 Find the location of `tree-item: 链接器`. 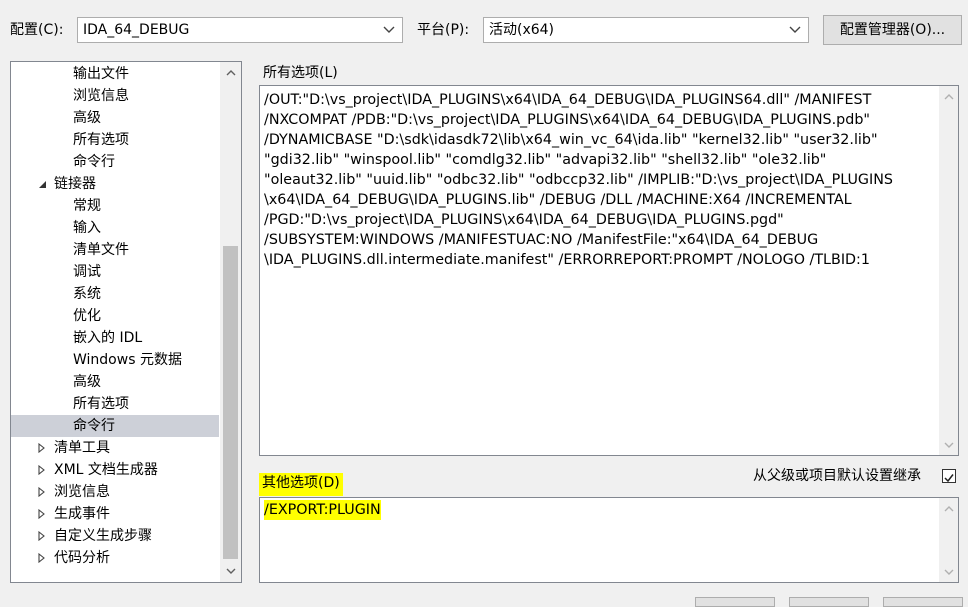

tree-item: 链接器 is located at coordinates (115, 184).